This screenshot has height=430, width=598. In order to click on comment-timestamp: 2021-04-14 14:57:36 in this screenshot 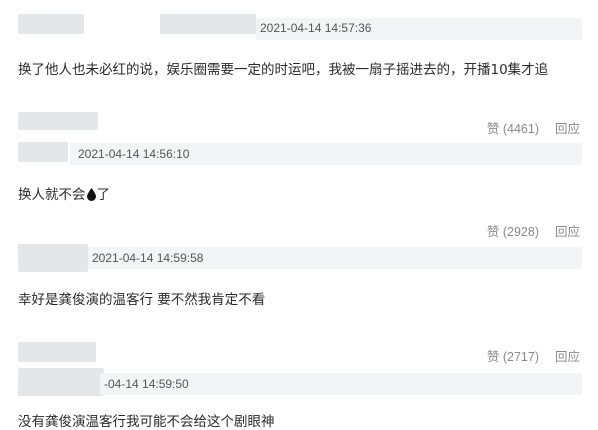, I will do `click(316, 28)`.